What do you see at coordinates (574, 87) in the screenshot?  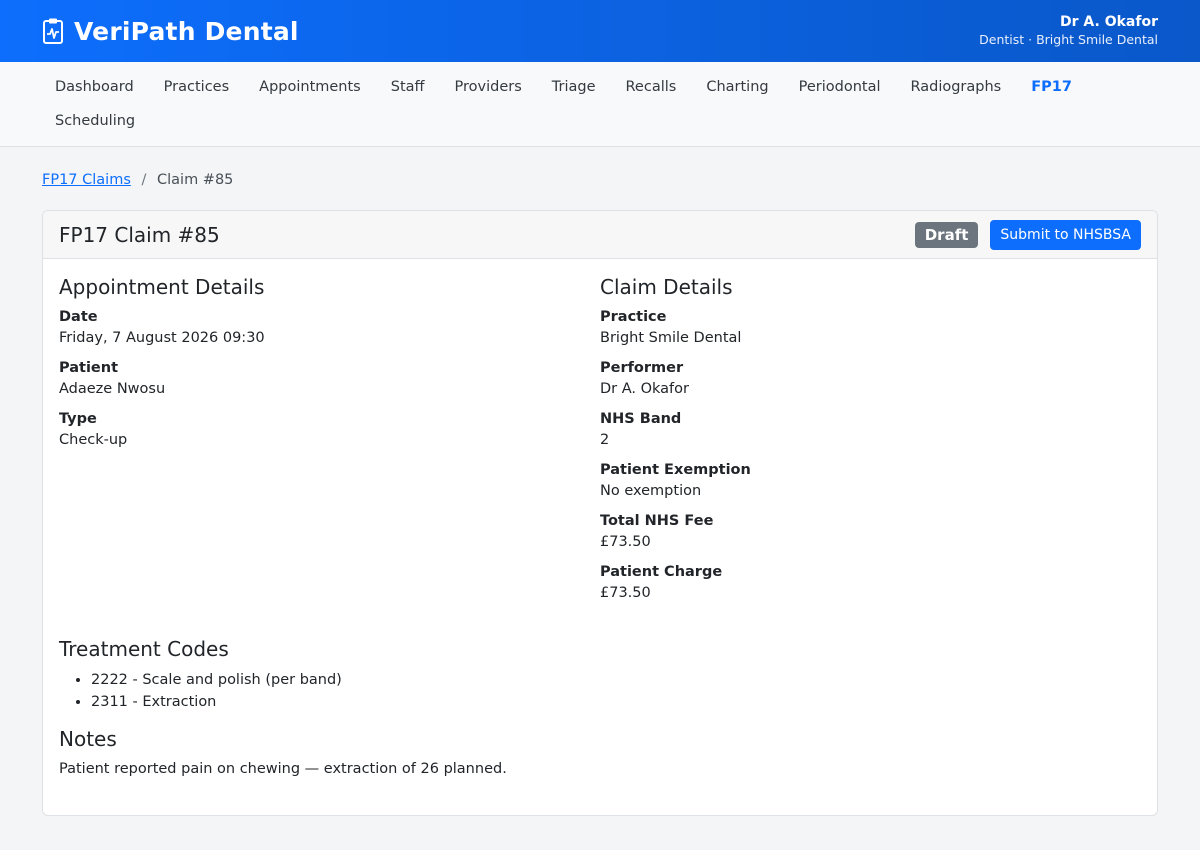 I see `nav-item-triage: Triage` at bounding box center [574, 87].